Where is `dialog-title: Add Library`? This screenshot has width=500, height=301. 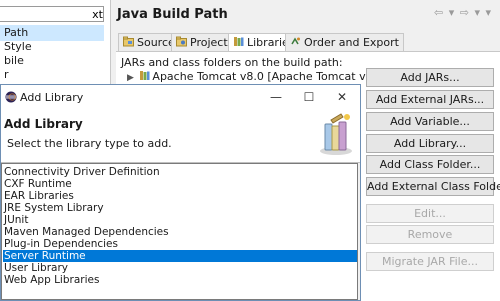 dialog-title: Add Library is located at coordinates (52, 97).